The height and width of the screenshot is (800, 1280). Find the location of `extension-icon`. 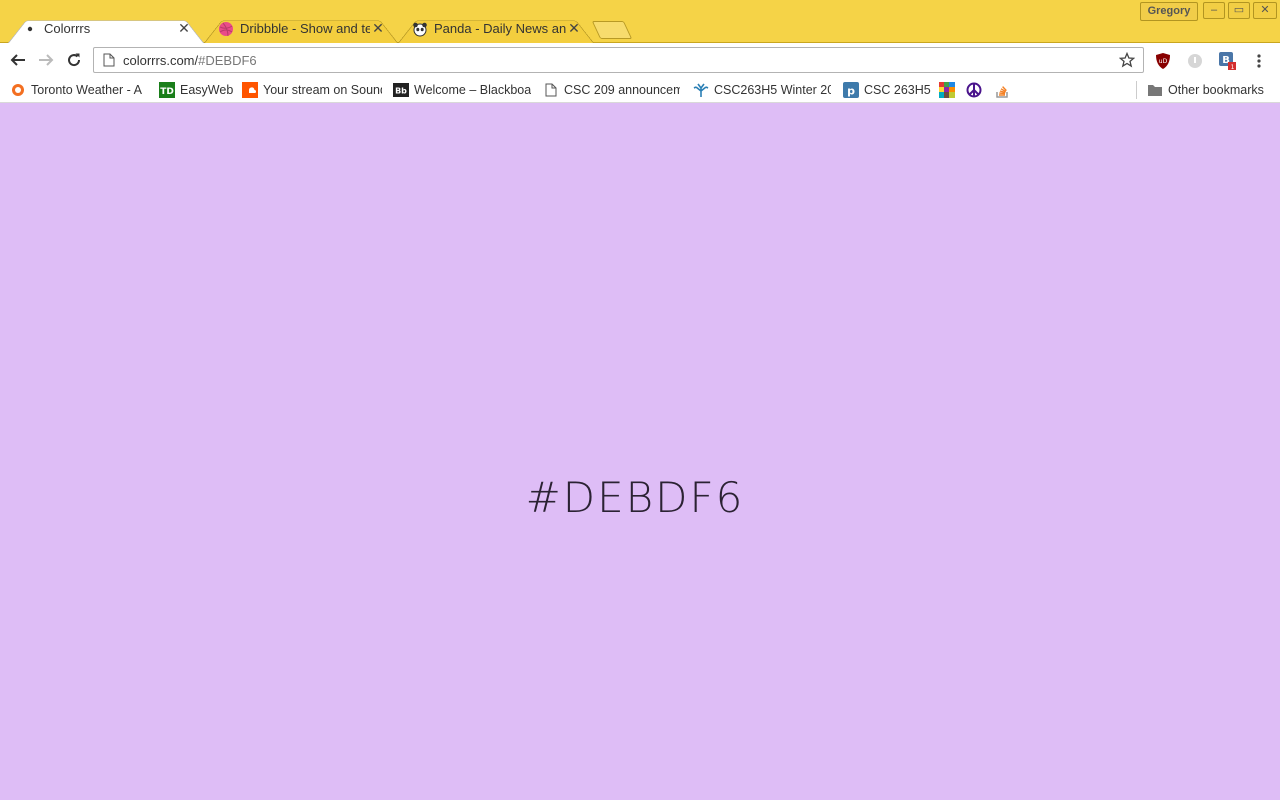

extension-icon is located at coordinates (1195, 61).